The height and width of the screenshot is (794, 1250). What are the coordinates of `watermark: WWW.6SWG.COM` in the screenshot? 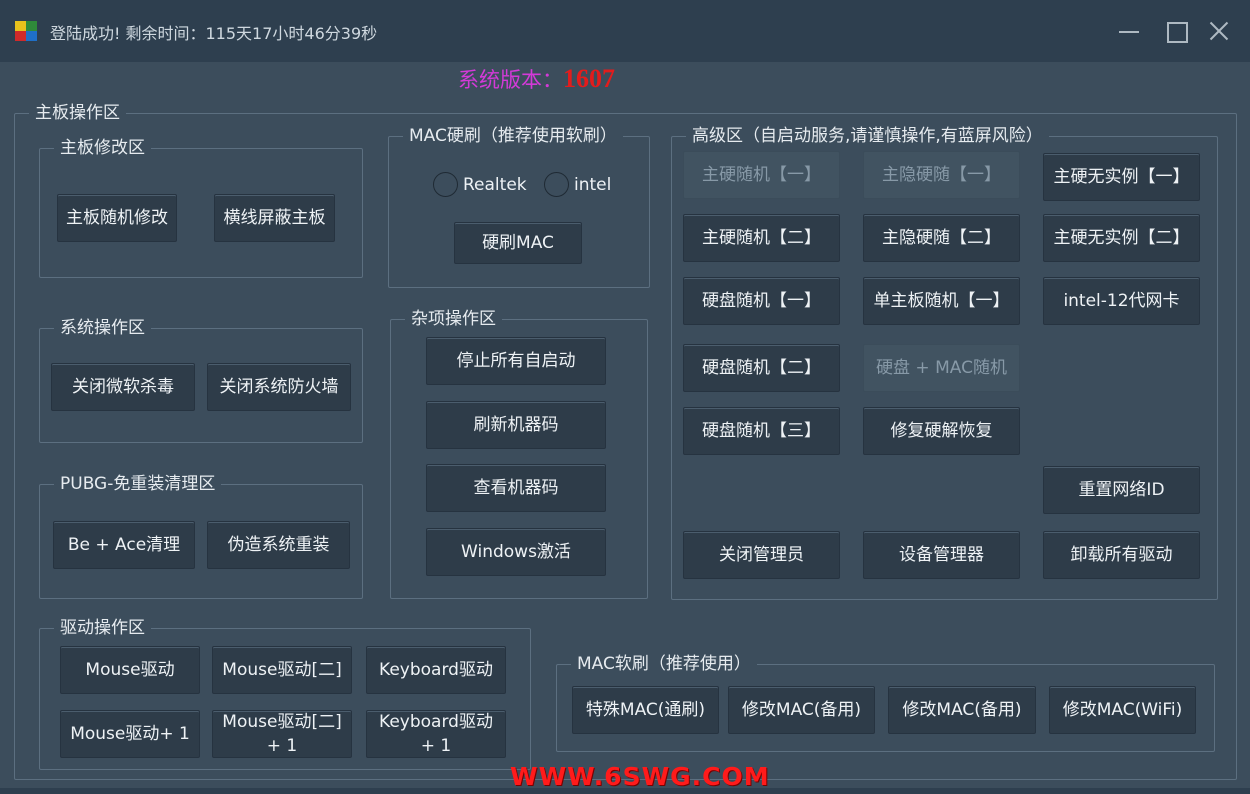 It's located at (640, 776).